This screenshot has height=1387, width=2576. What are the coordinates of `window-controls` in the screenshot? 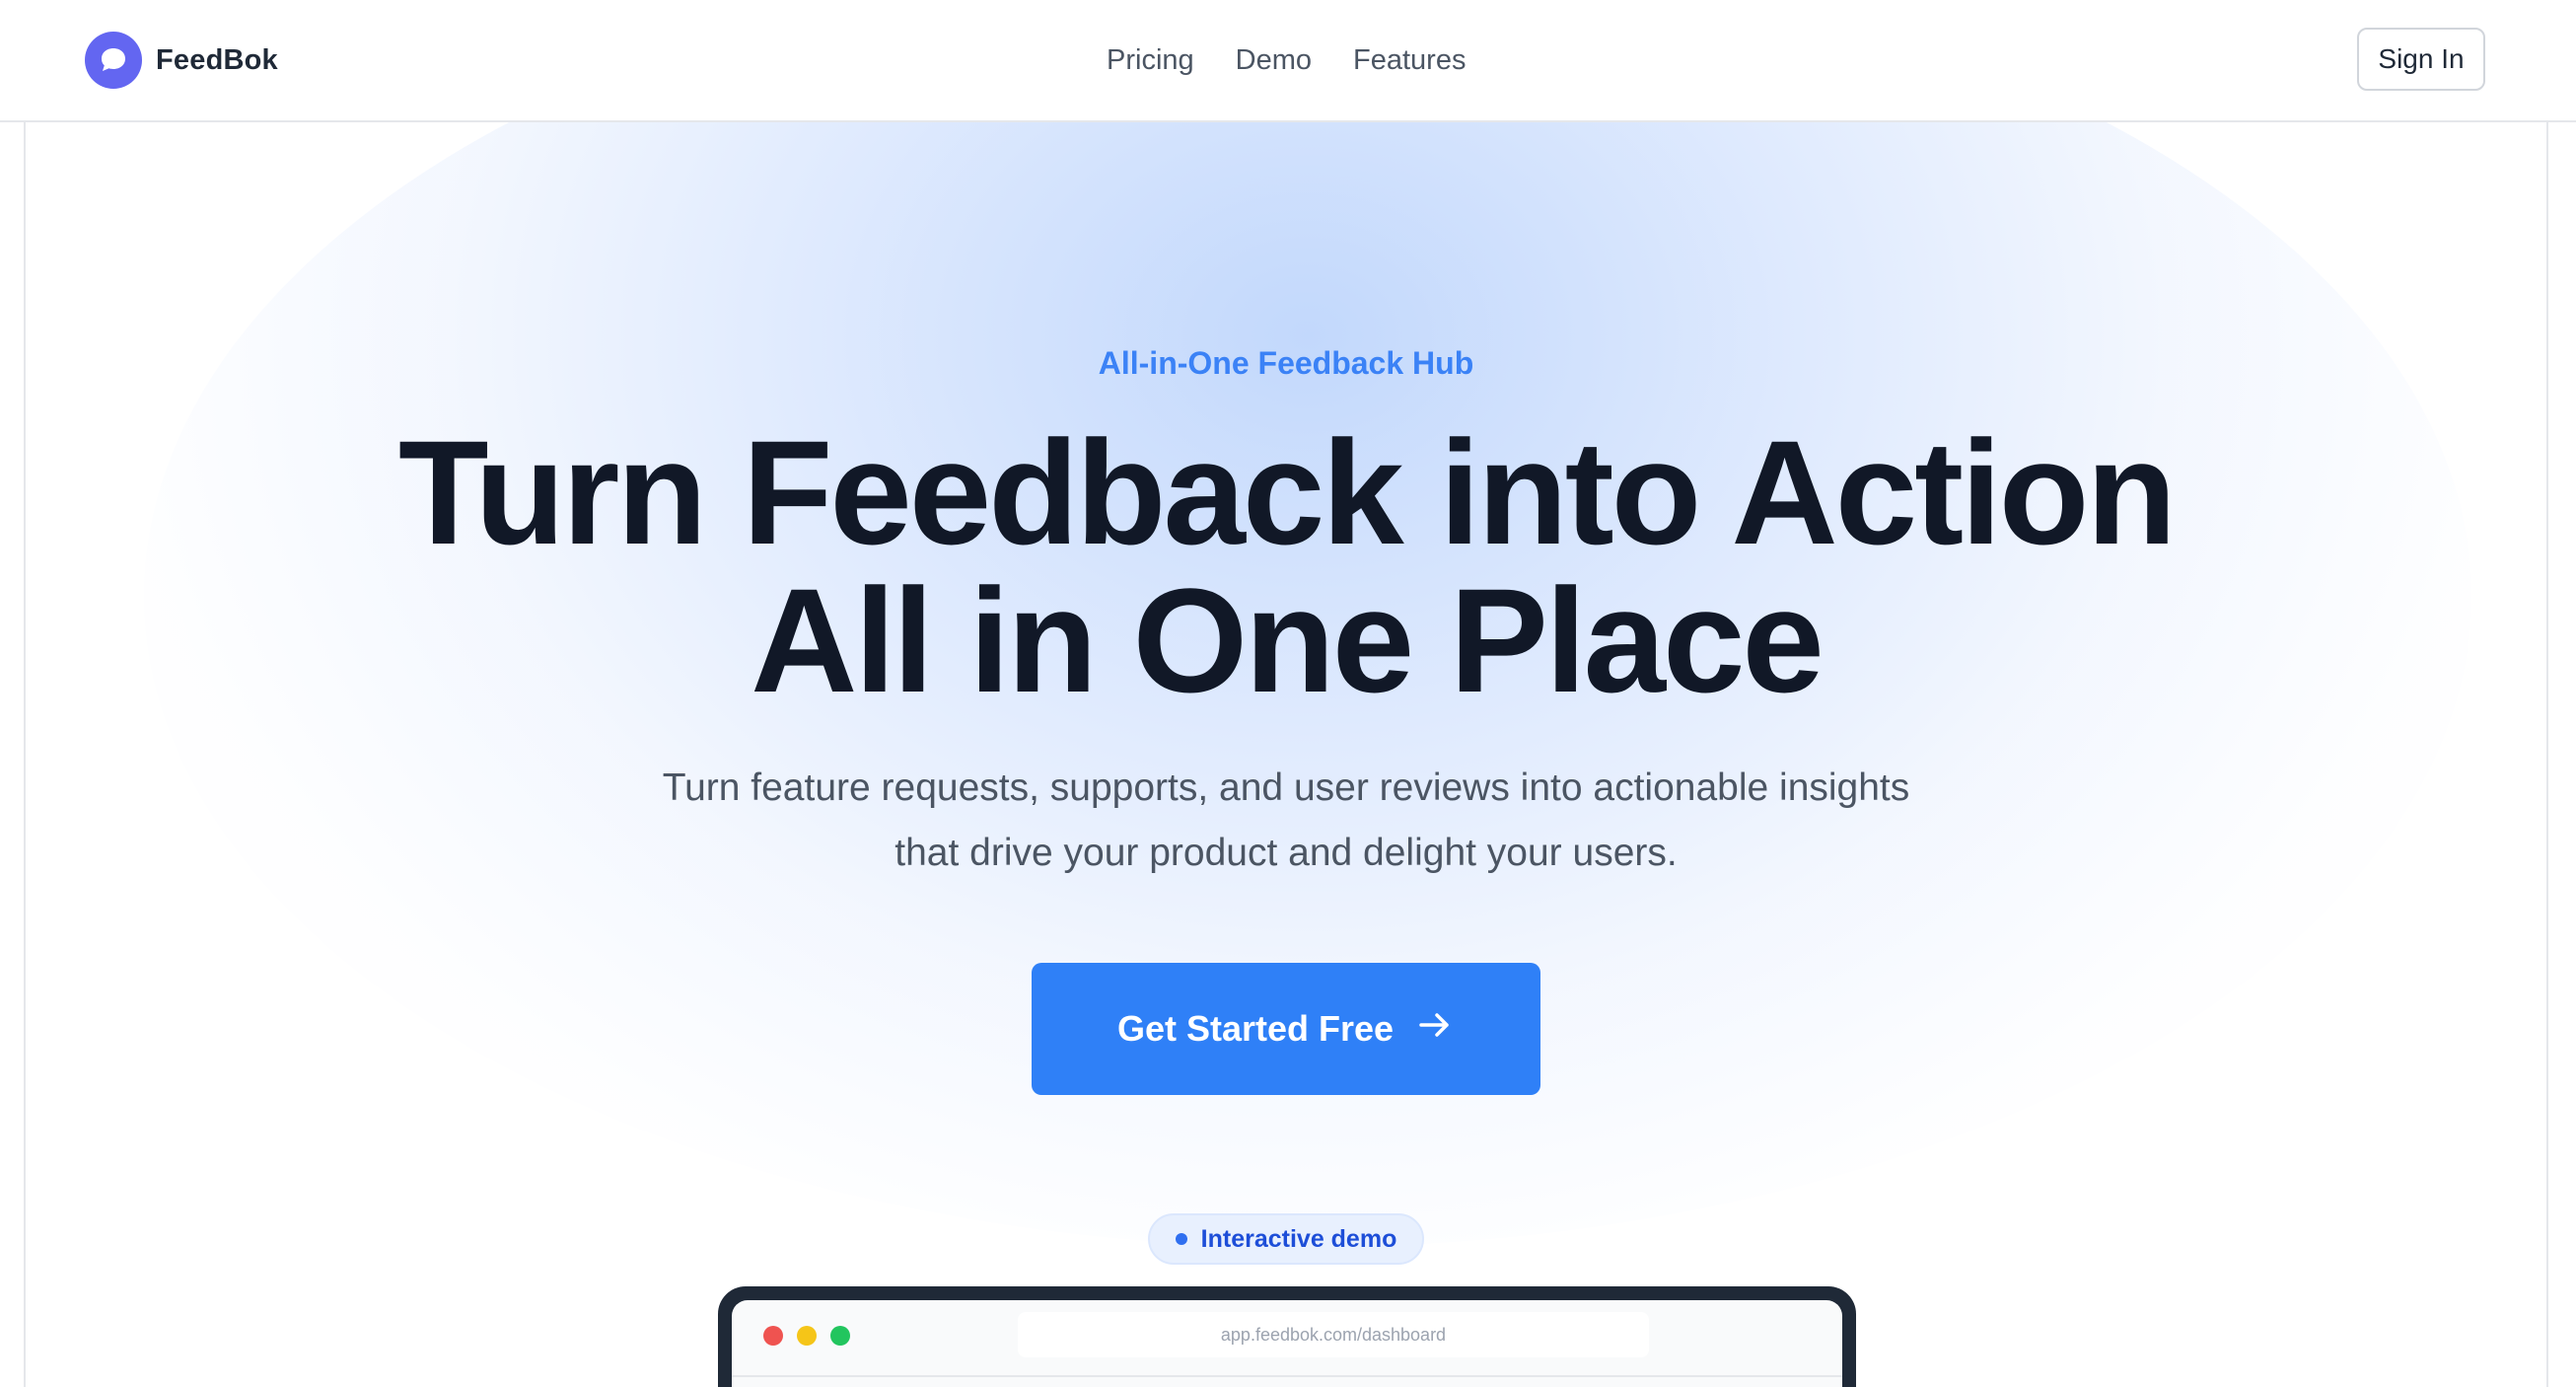 It's located at (806, 1336).